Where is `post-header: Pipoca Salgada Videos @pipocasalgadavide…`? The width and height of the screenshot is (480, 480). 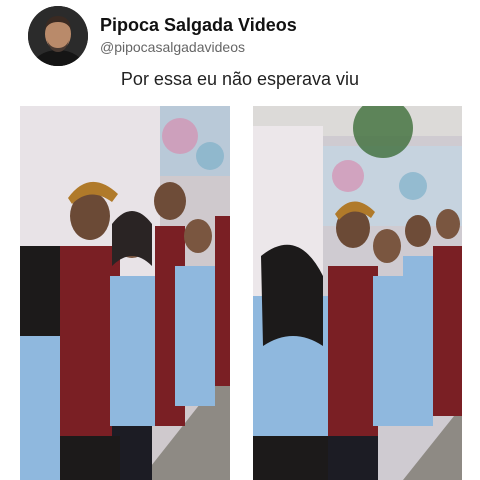 post-header: Pipoca Salgada Videos @pipocasalgadavide… is located at coordinates (248, 36).